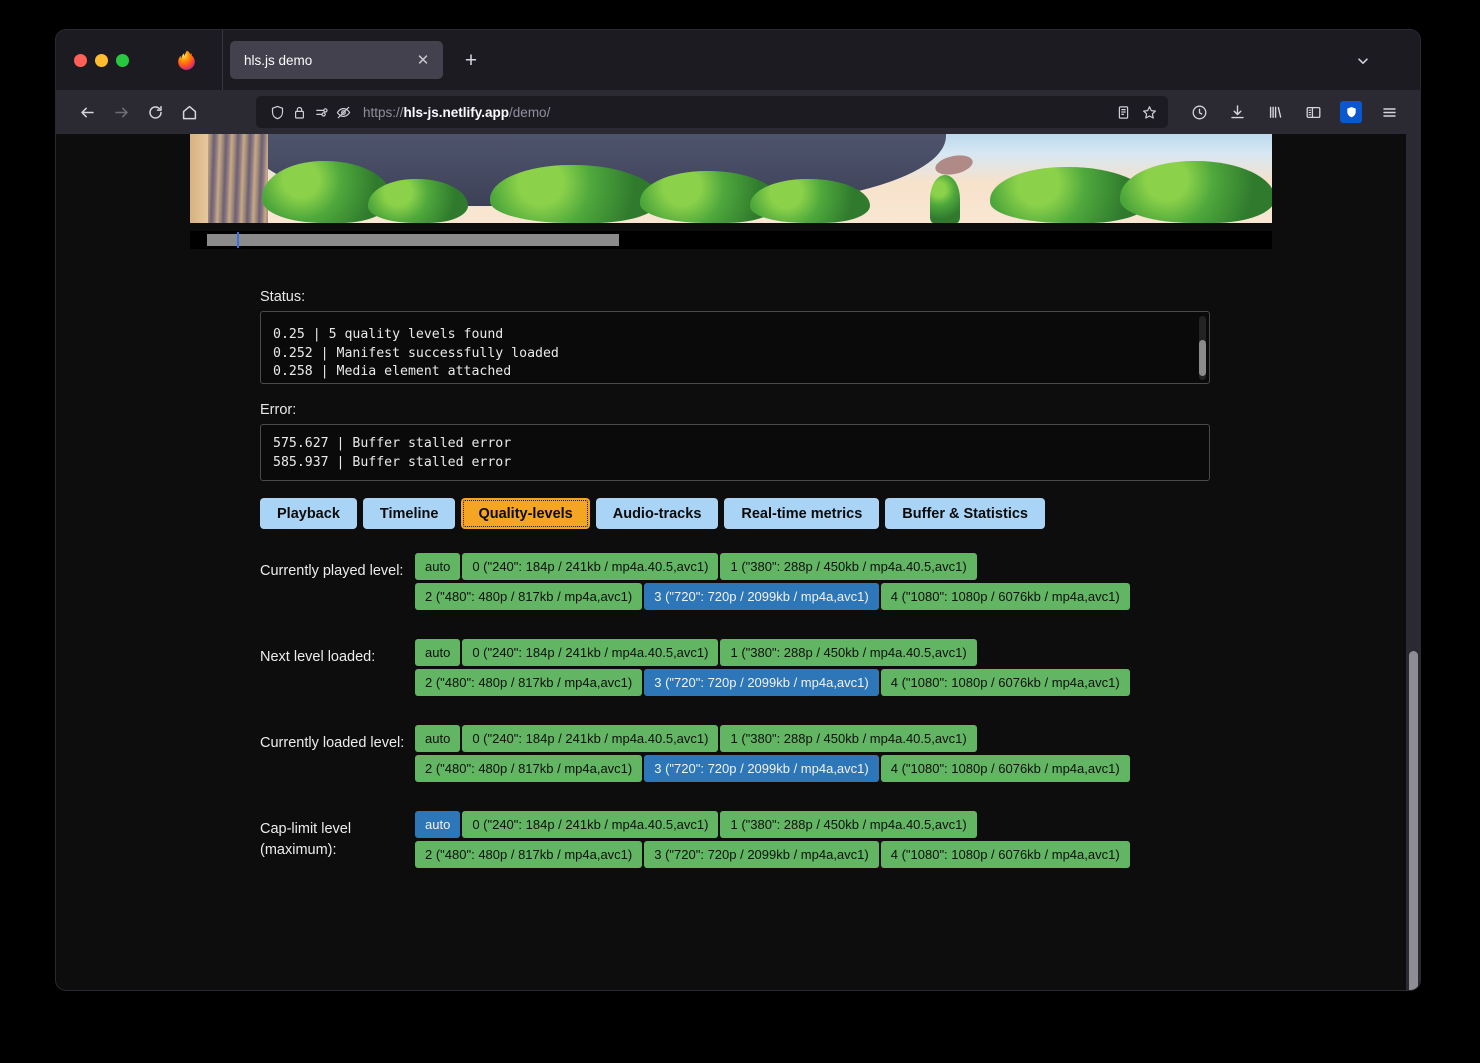 The image size is (1480, 1063). I want to click on level-row-label: Currently played level:, so click(332, 571).